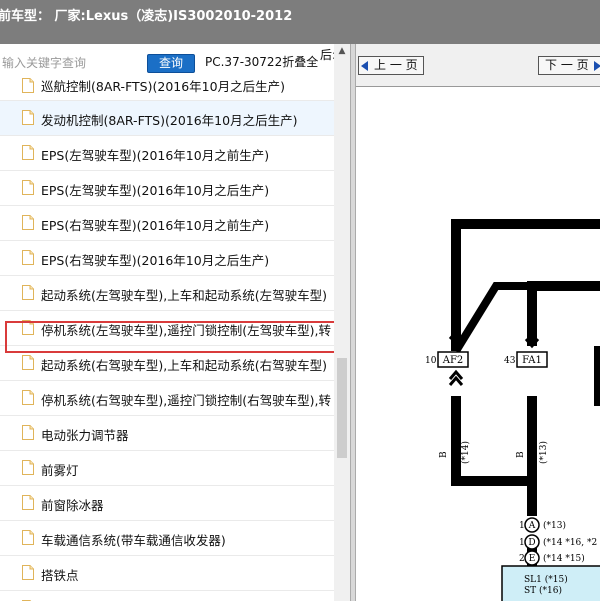 This screenshot has height=601, width=600. Describe the element at coordinates (510, 361) in the screenshot. I see `connector-fa1-pin: 43` at that location.